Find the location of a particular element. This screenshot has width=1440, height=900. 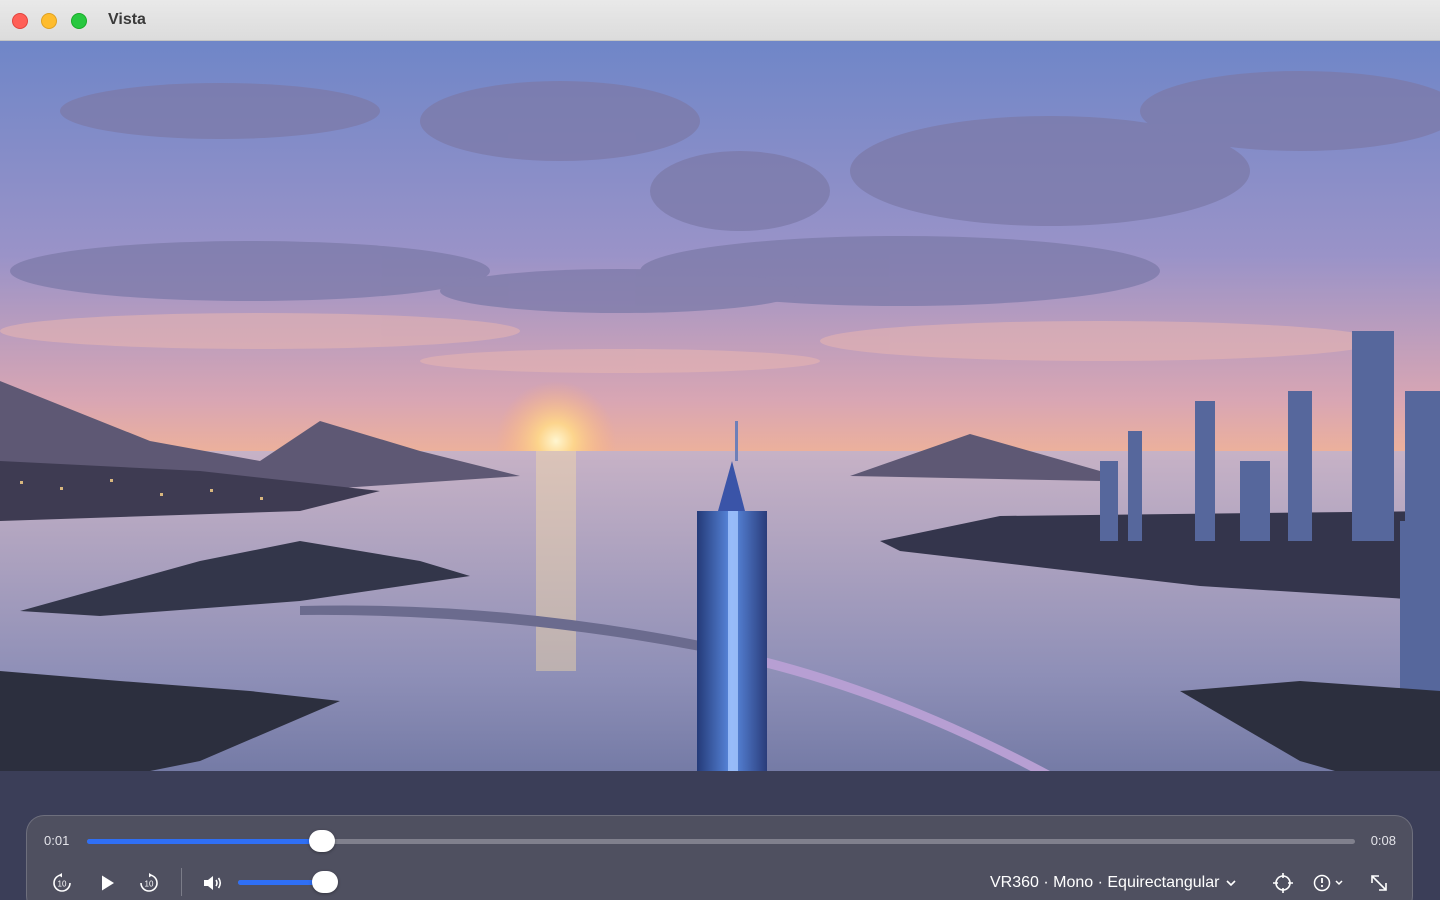

volume-slider is located at coordinates (288, 882).